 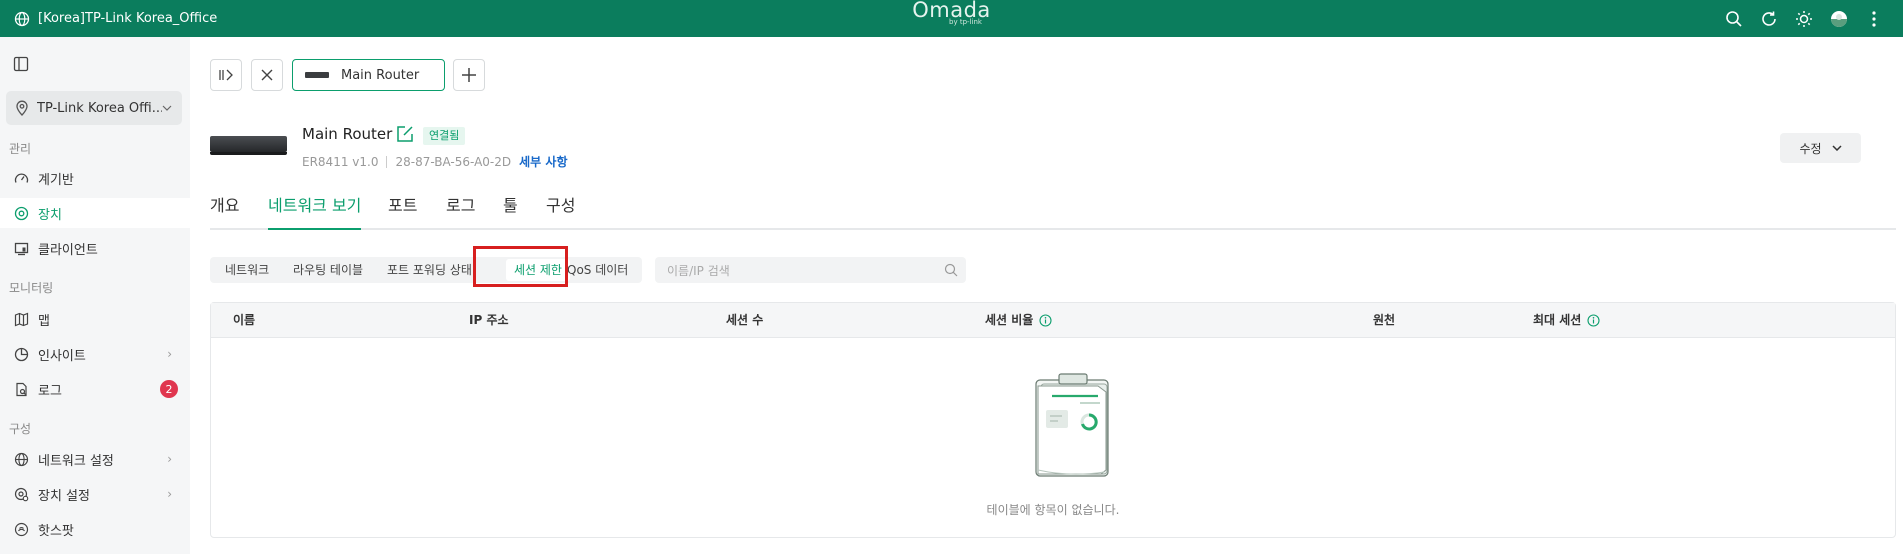 What do you see at coordinates (21, 389) in the screenshot?
I see `log-document-icon` at bounding box center [21, 389].